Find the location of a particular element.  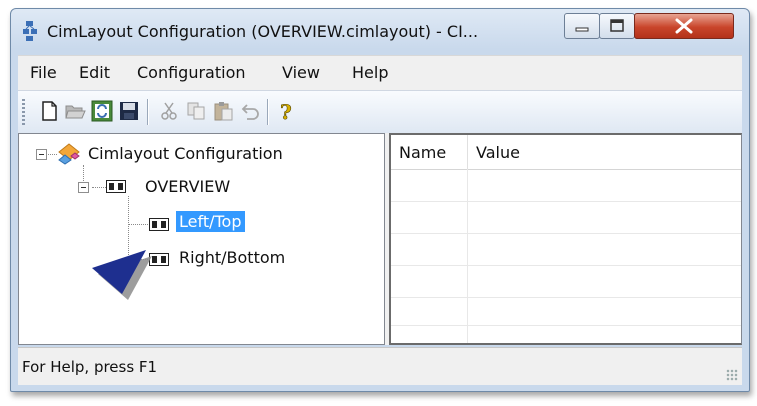

copy-icon is located at coordinates (196, 111).